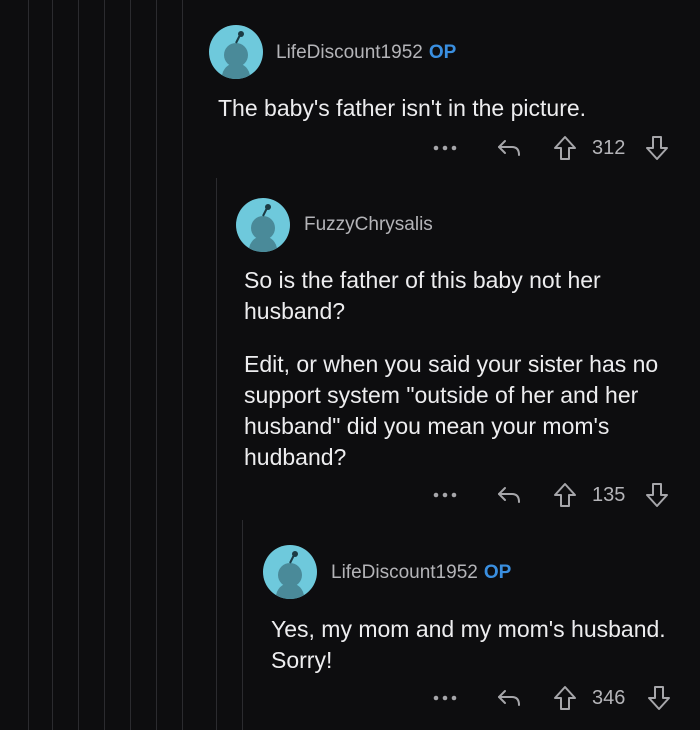 This screenshot has height=730, width=700. Describe the element at coordinates (509, 698) in the screenshot. I see `reply-icon` at that location.